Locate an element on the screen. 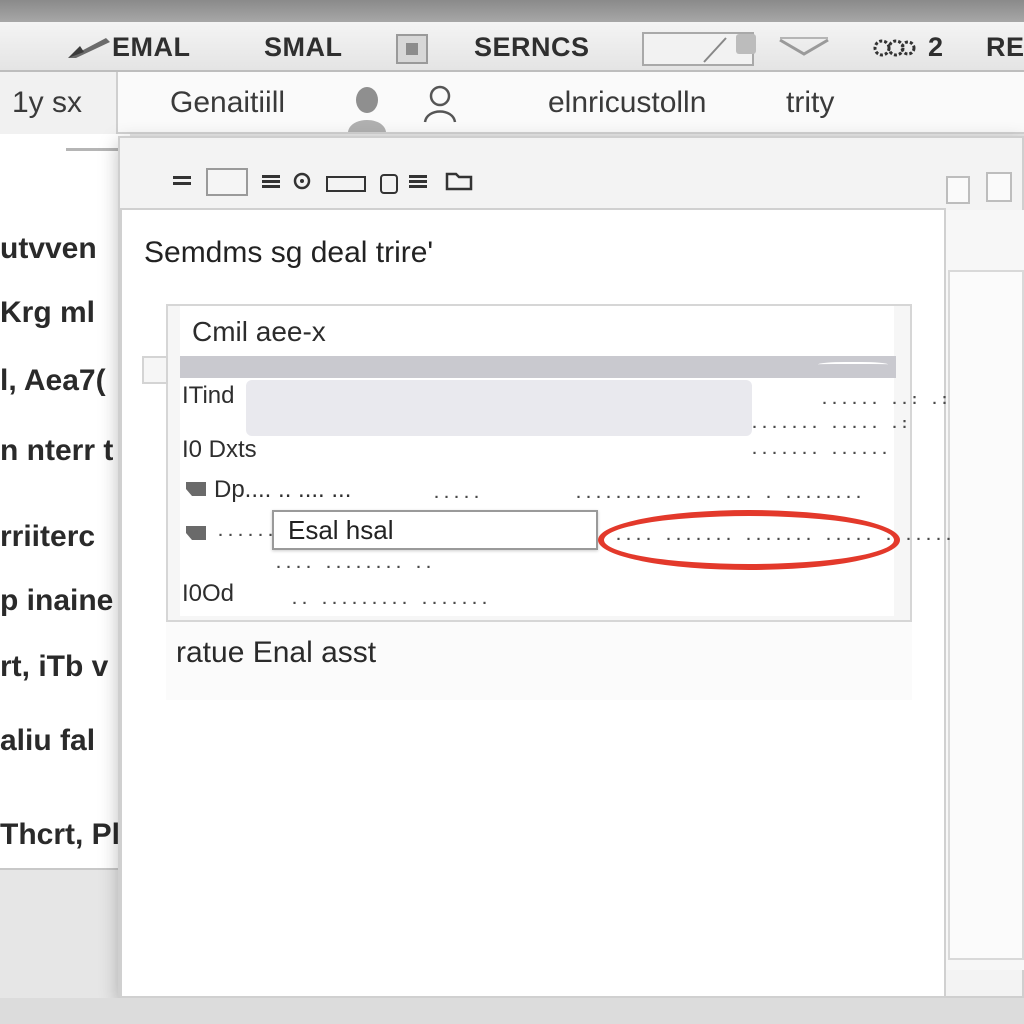  rectangle-icon is located at coordinates (346, 184).